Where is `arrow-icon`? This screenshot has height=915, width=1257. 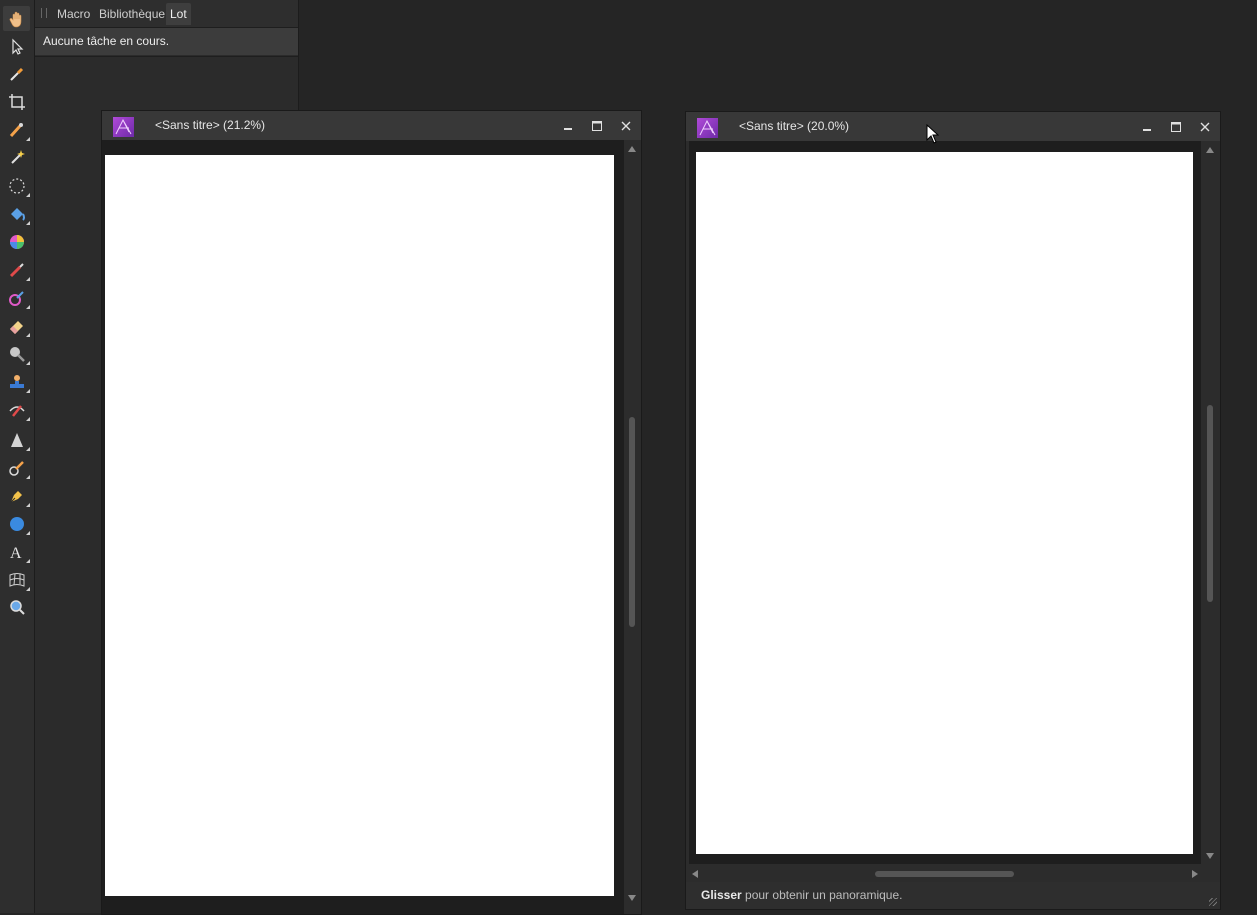
arrow-icon is located at coordinates (17, 46).